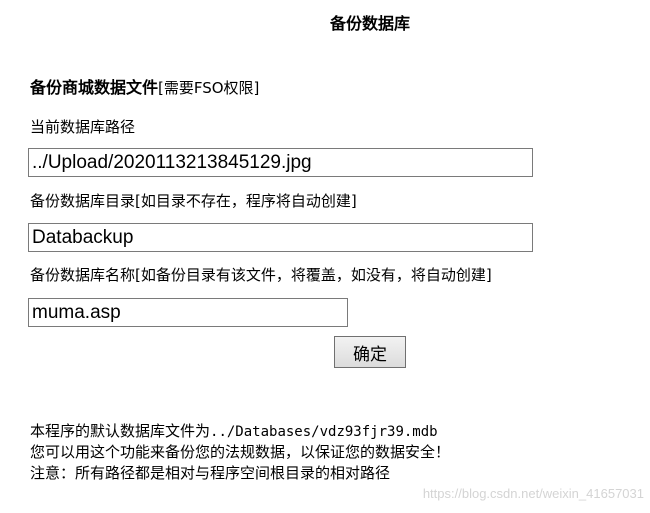 This screenshot has height=513, width=650. Describe the element at coordinates (188, 312) in the screenshot. I see `backup-name-input` at that location.